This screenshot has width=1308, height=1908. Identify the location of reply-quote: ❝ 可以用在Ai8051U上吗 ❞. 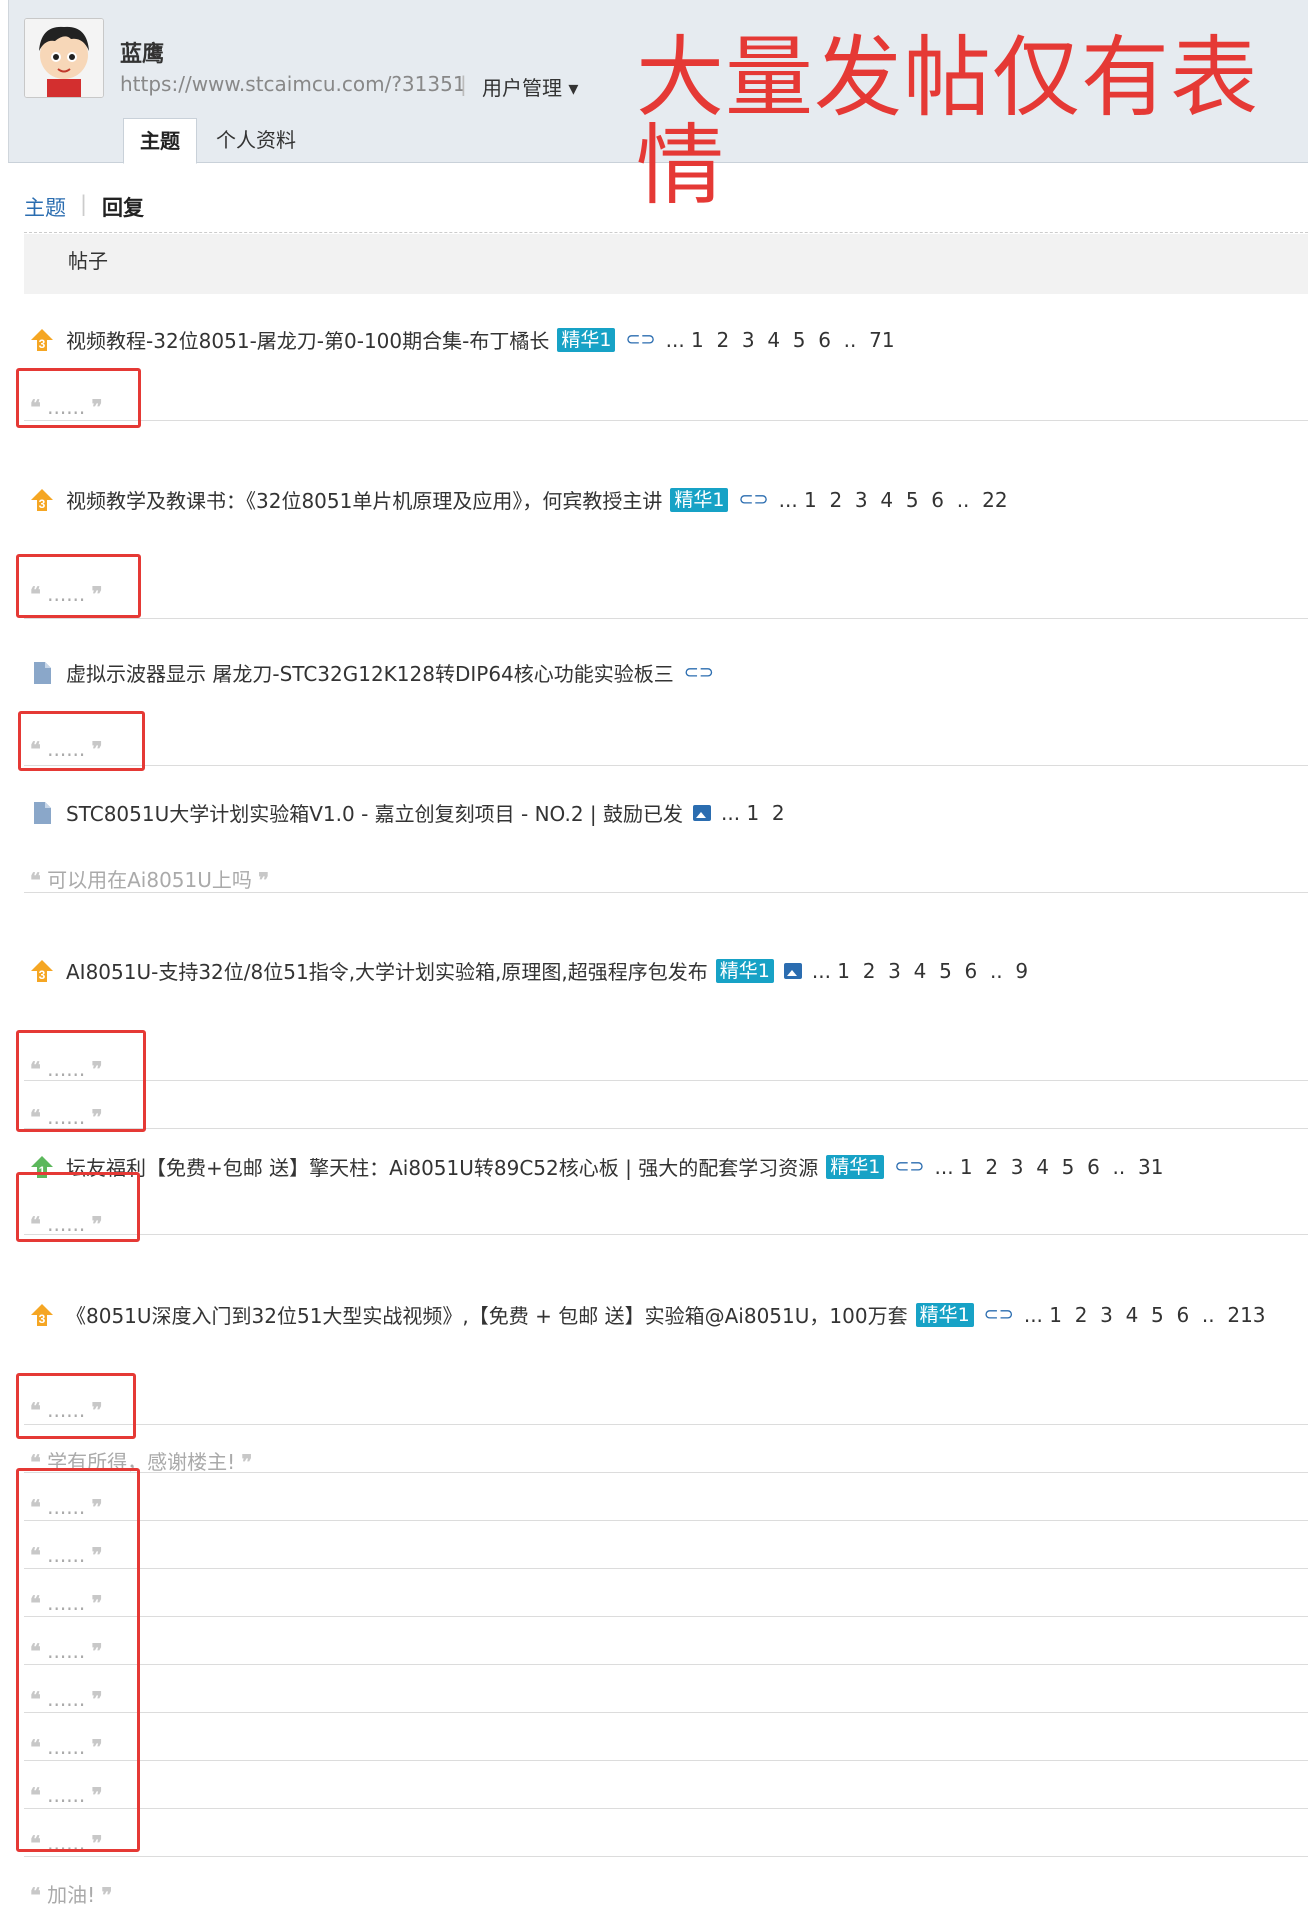
(149, 878).